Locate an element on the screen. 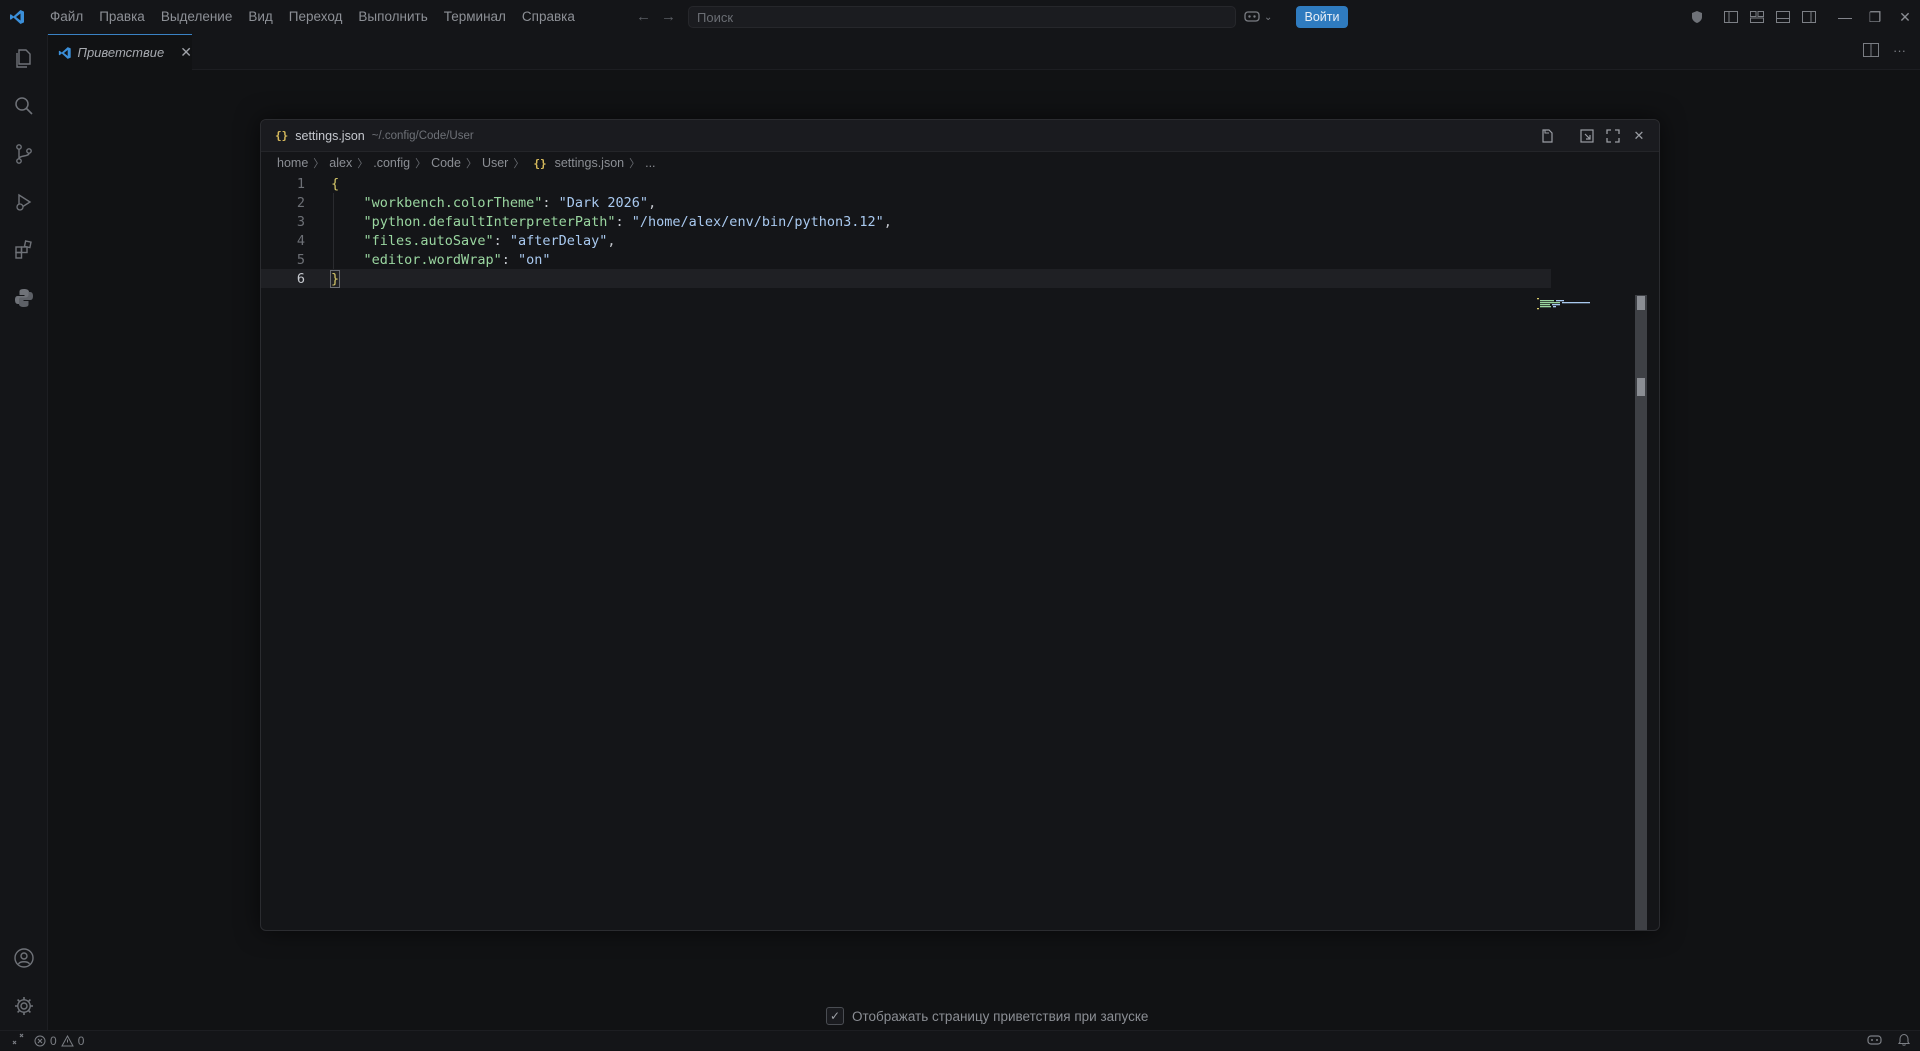  remote-icon is located at coordinates (18, 1040).